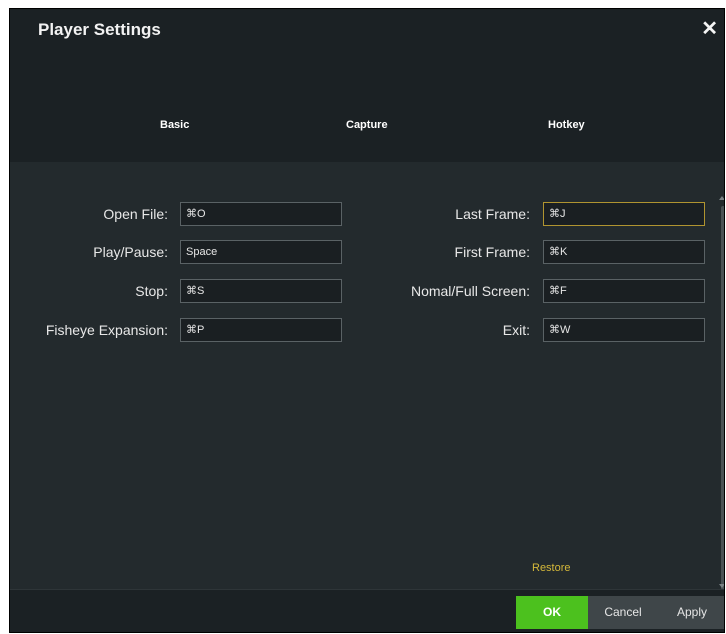 This screenshot has width=726, height=634. I want to click on tab-hotkey: Hotkey, so click(566, 125).